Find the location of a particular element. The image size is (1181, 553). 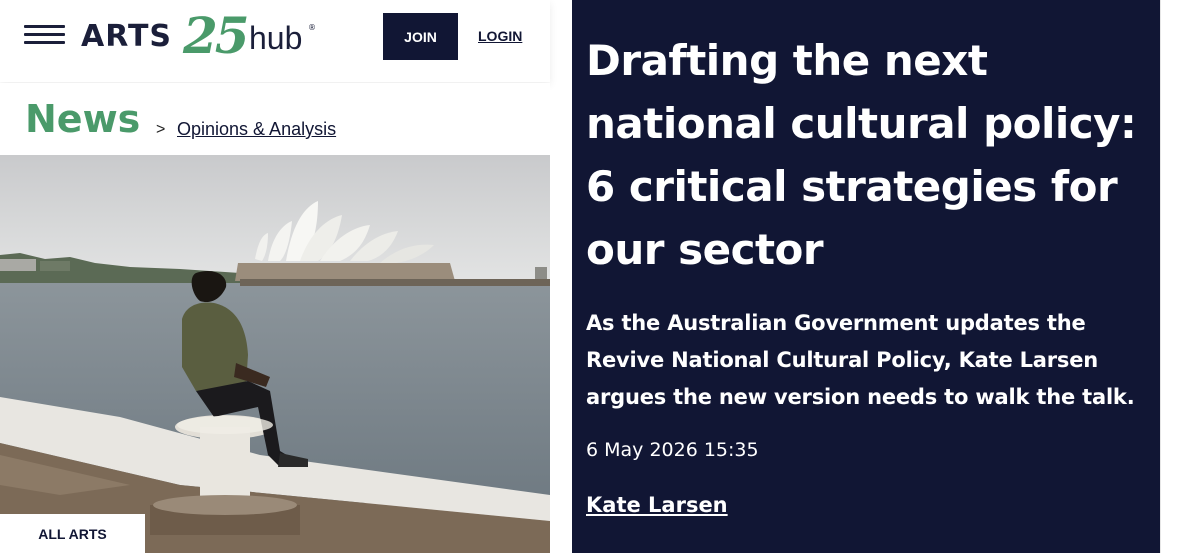

logo-arts-text: ARTS is located at coordinates (127, 36).